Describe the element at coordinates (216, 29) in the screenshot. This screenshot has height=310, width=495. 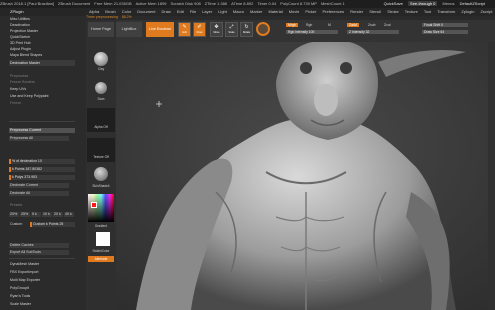
I see `move-mode-button: ✥ Move` at that location.